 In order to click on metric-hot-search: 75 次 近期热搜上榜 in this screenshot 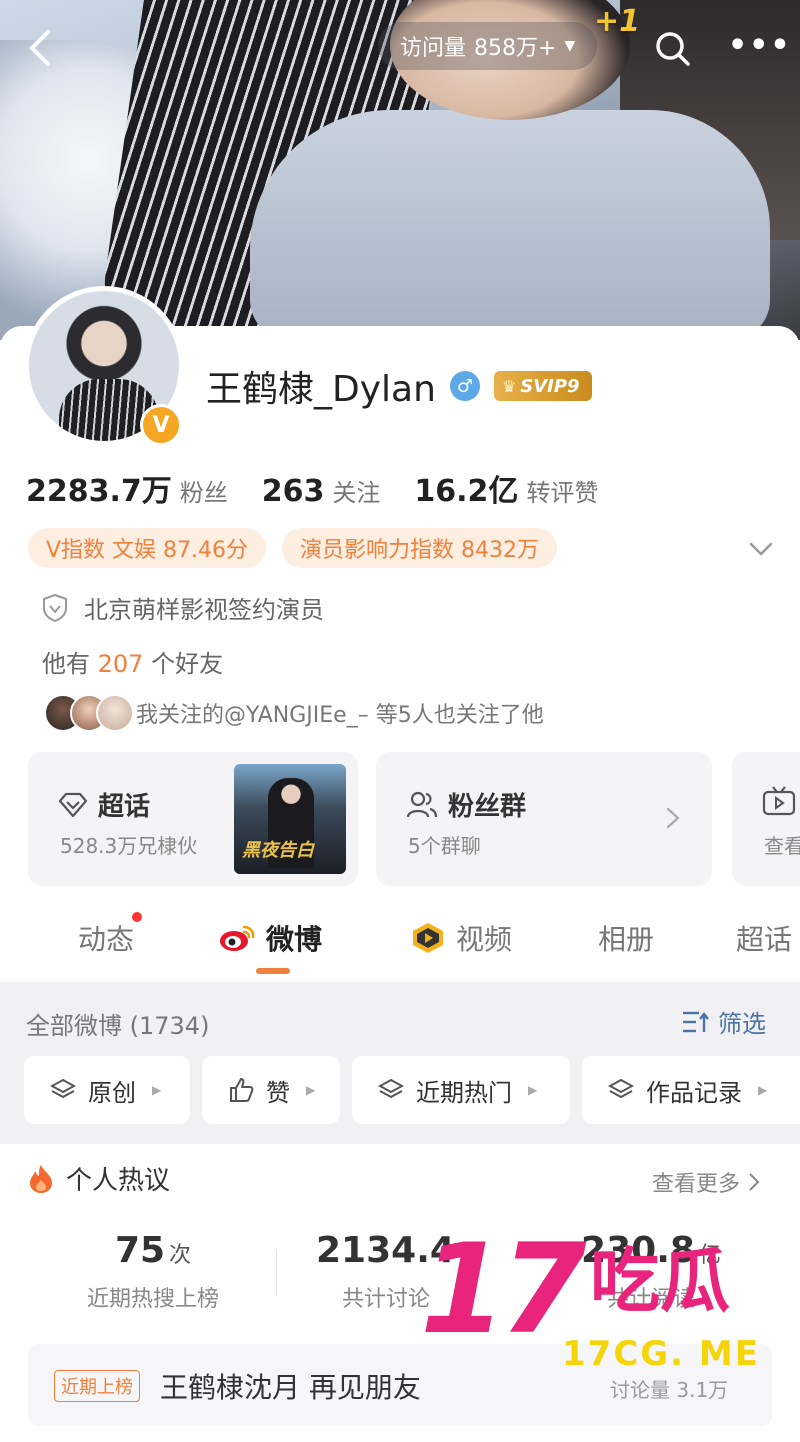, I will do `click(153, 1271)`.